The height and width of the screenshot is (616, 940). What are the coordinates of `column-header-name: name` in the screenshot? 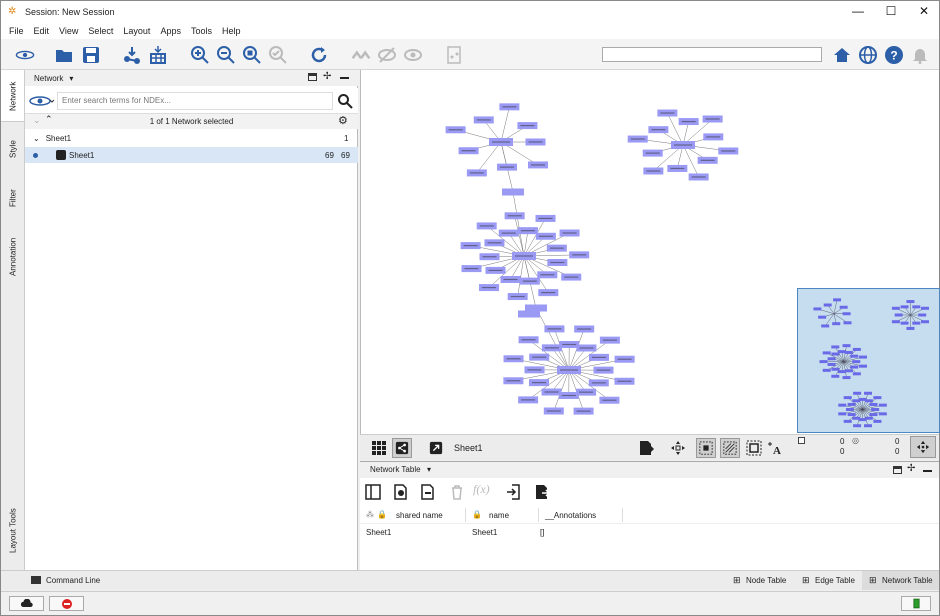 It's located at (499, 515).